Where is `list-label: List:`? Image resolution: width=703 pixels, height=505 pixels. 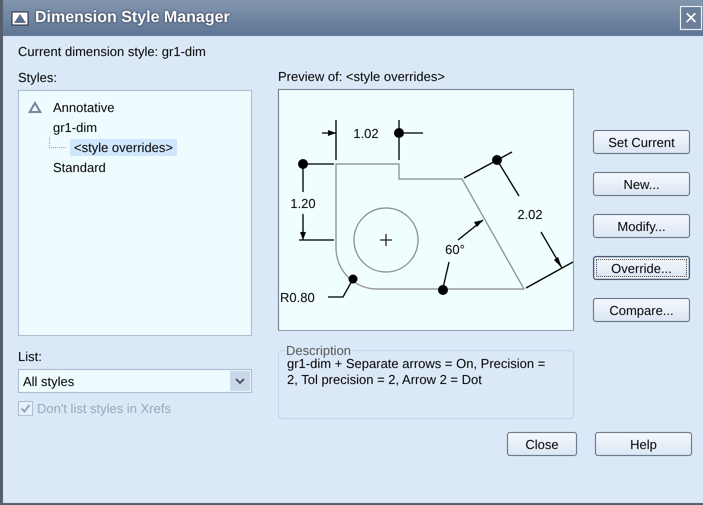
list-label: List: is located at coordinates (30, 357).